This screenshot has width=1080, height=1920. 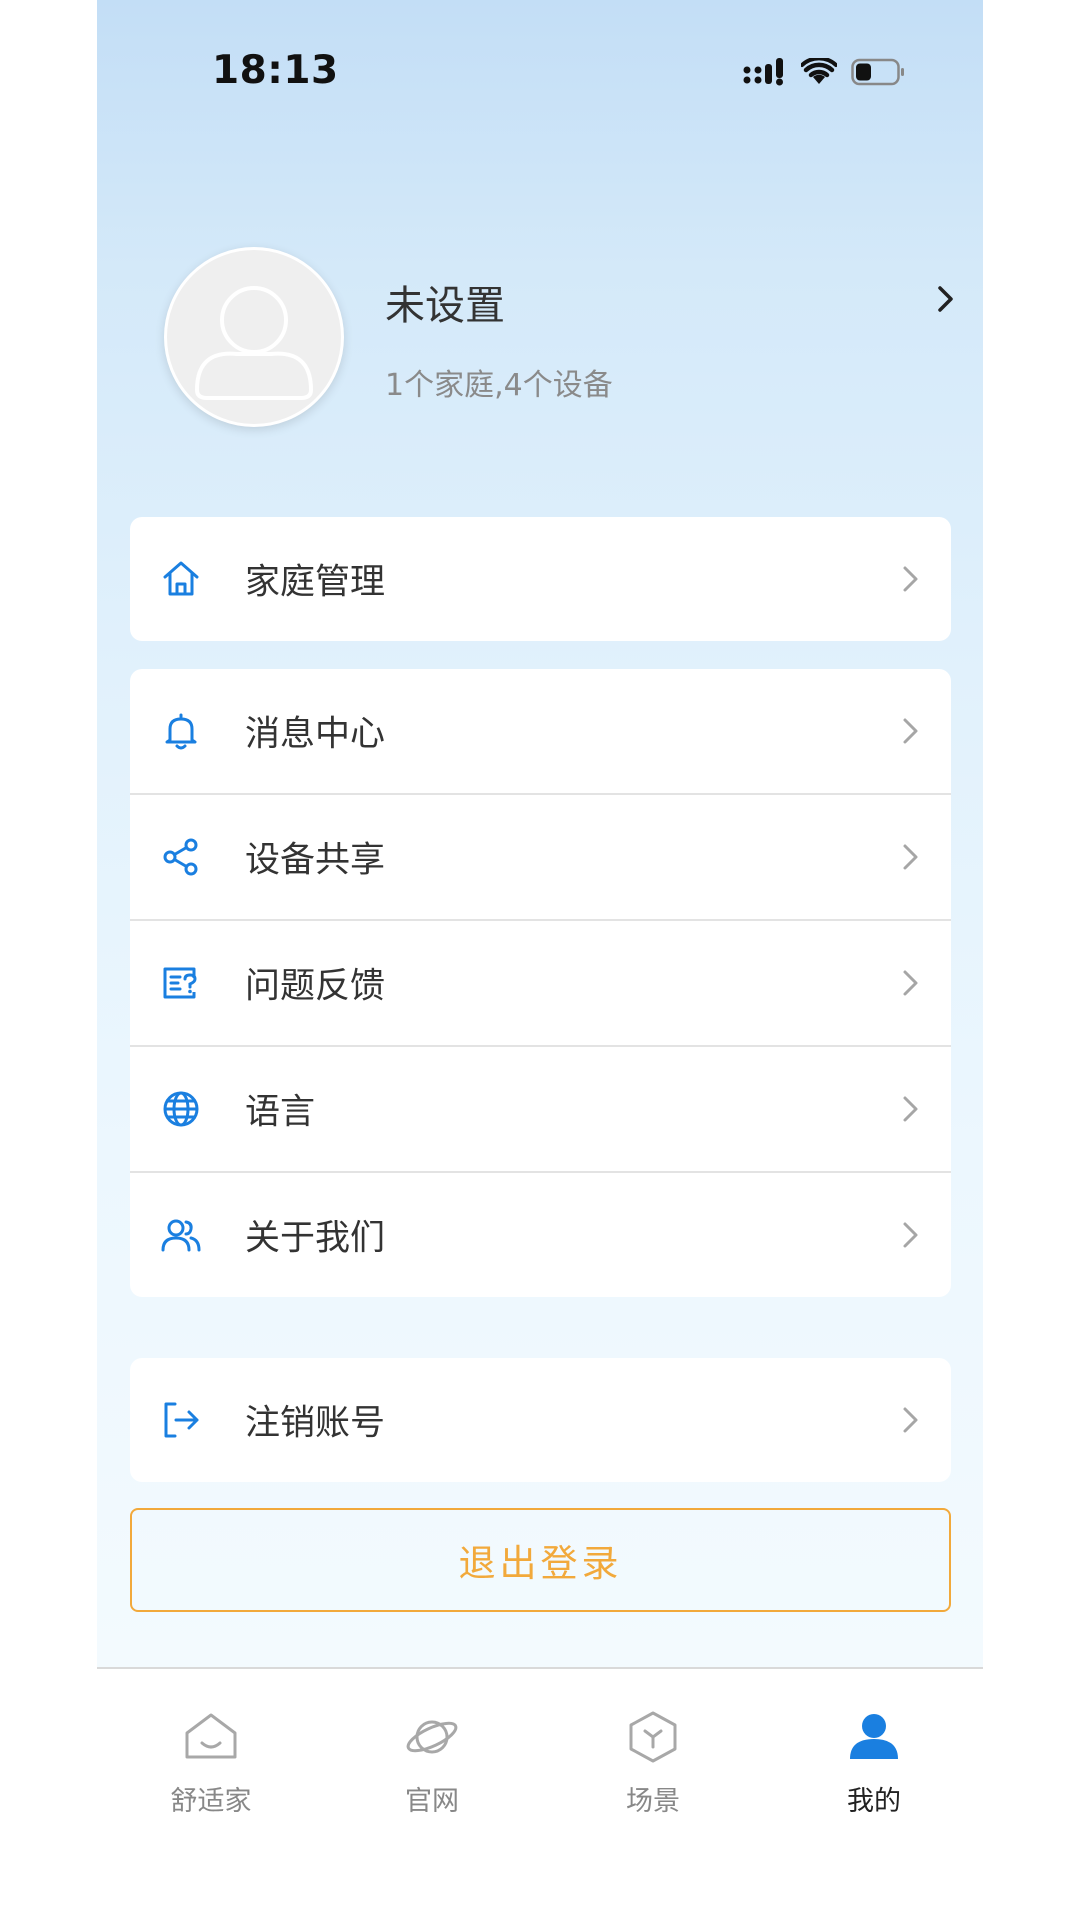 What do you see at coordinates (540, 731) in the screenshot?
I see `menu-item-message-center: 消息中心` at bounding box center [540, 731].